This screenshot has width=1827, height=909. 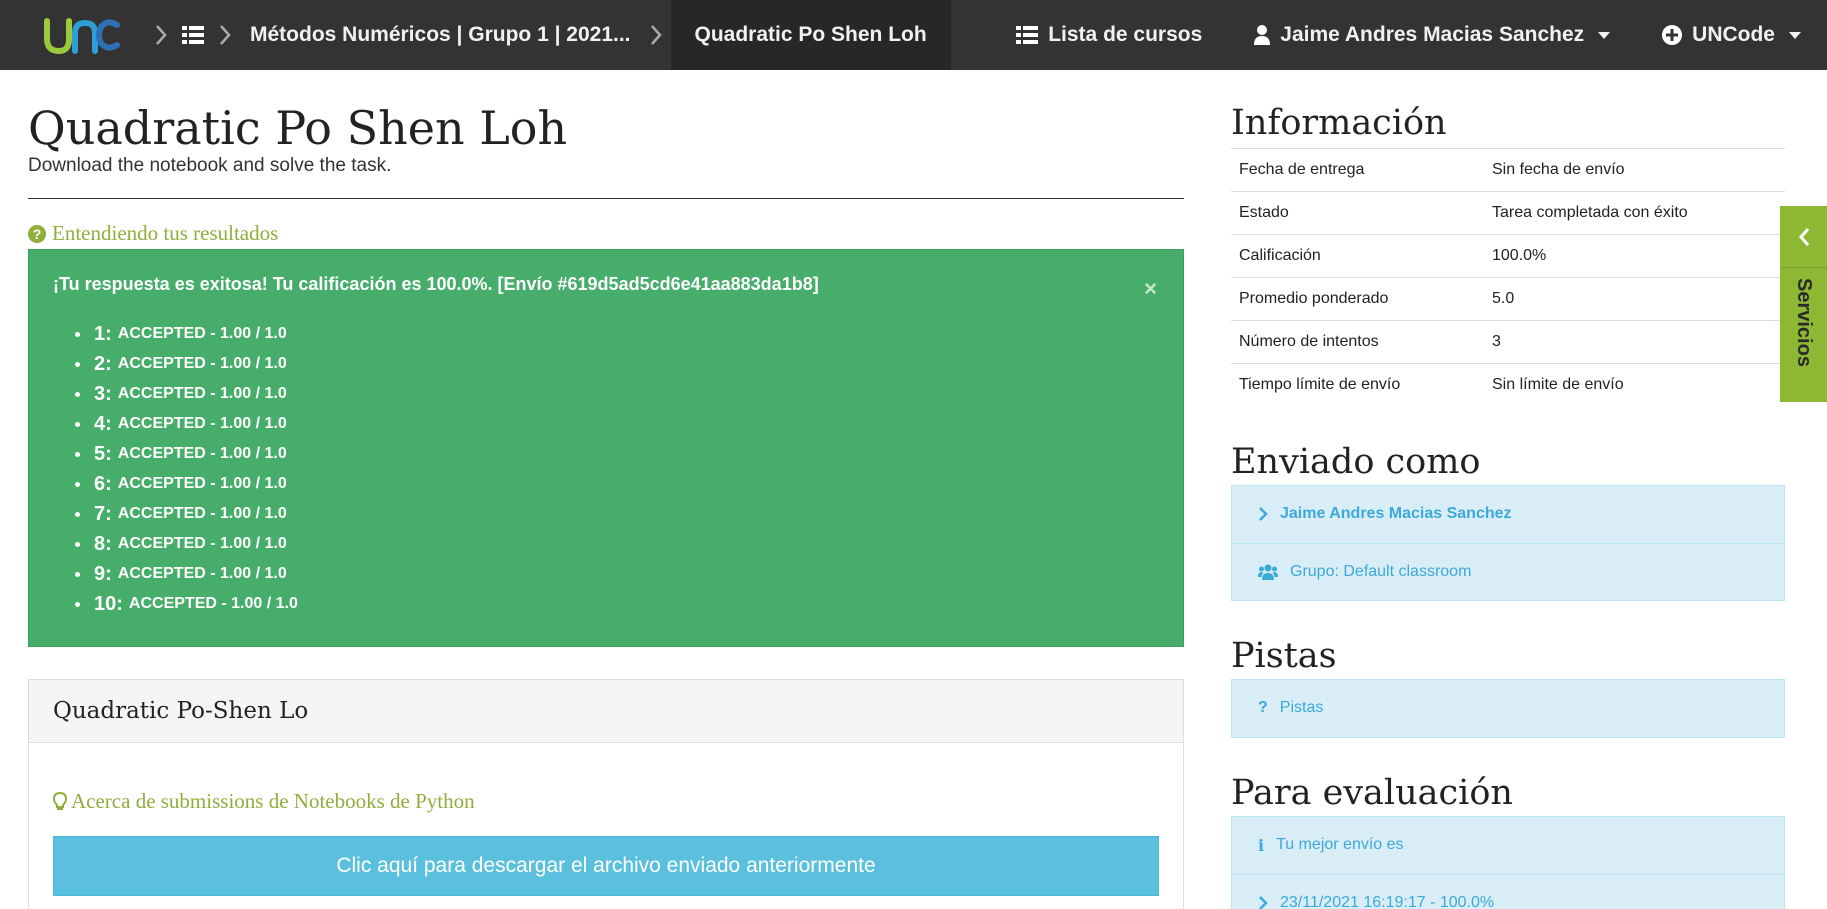 I want to click on users-icon, so click(x=1268, y=572).